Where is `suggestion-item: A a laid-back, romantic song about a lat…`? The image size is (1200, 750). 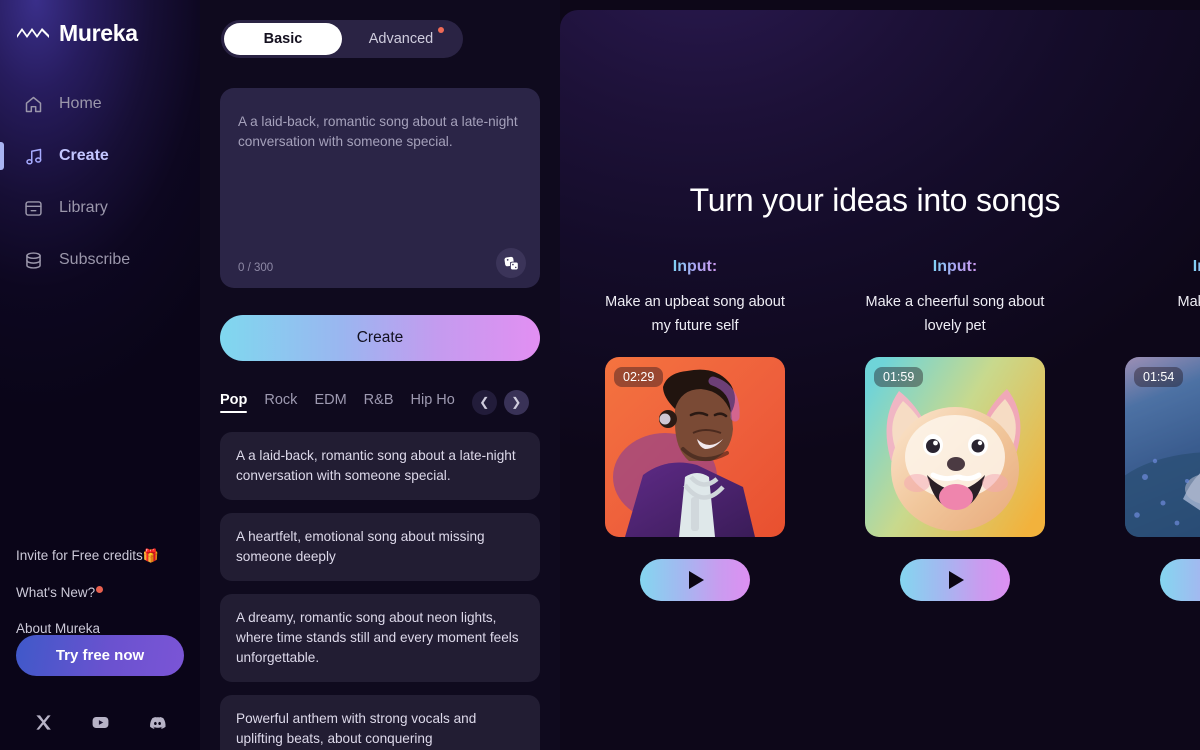 suggestion-item: A a laid-back, romantic song about a lat… is located at coordinates (380, 466).